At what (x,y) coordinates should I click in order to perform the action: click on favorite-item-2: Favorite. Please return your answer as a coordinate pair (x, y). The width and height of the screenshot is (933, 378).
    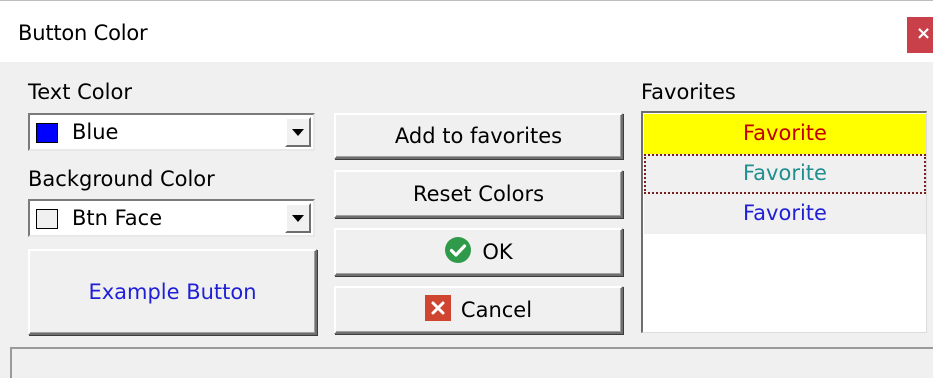
    Looking at the image, I should click on (785, 174).